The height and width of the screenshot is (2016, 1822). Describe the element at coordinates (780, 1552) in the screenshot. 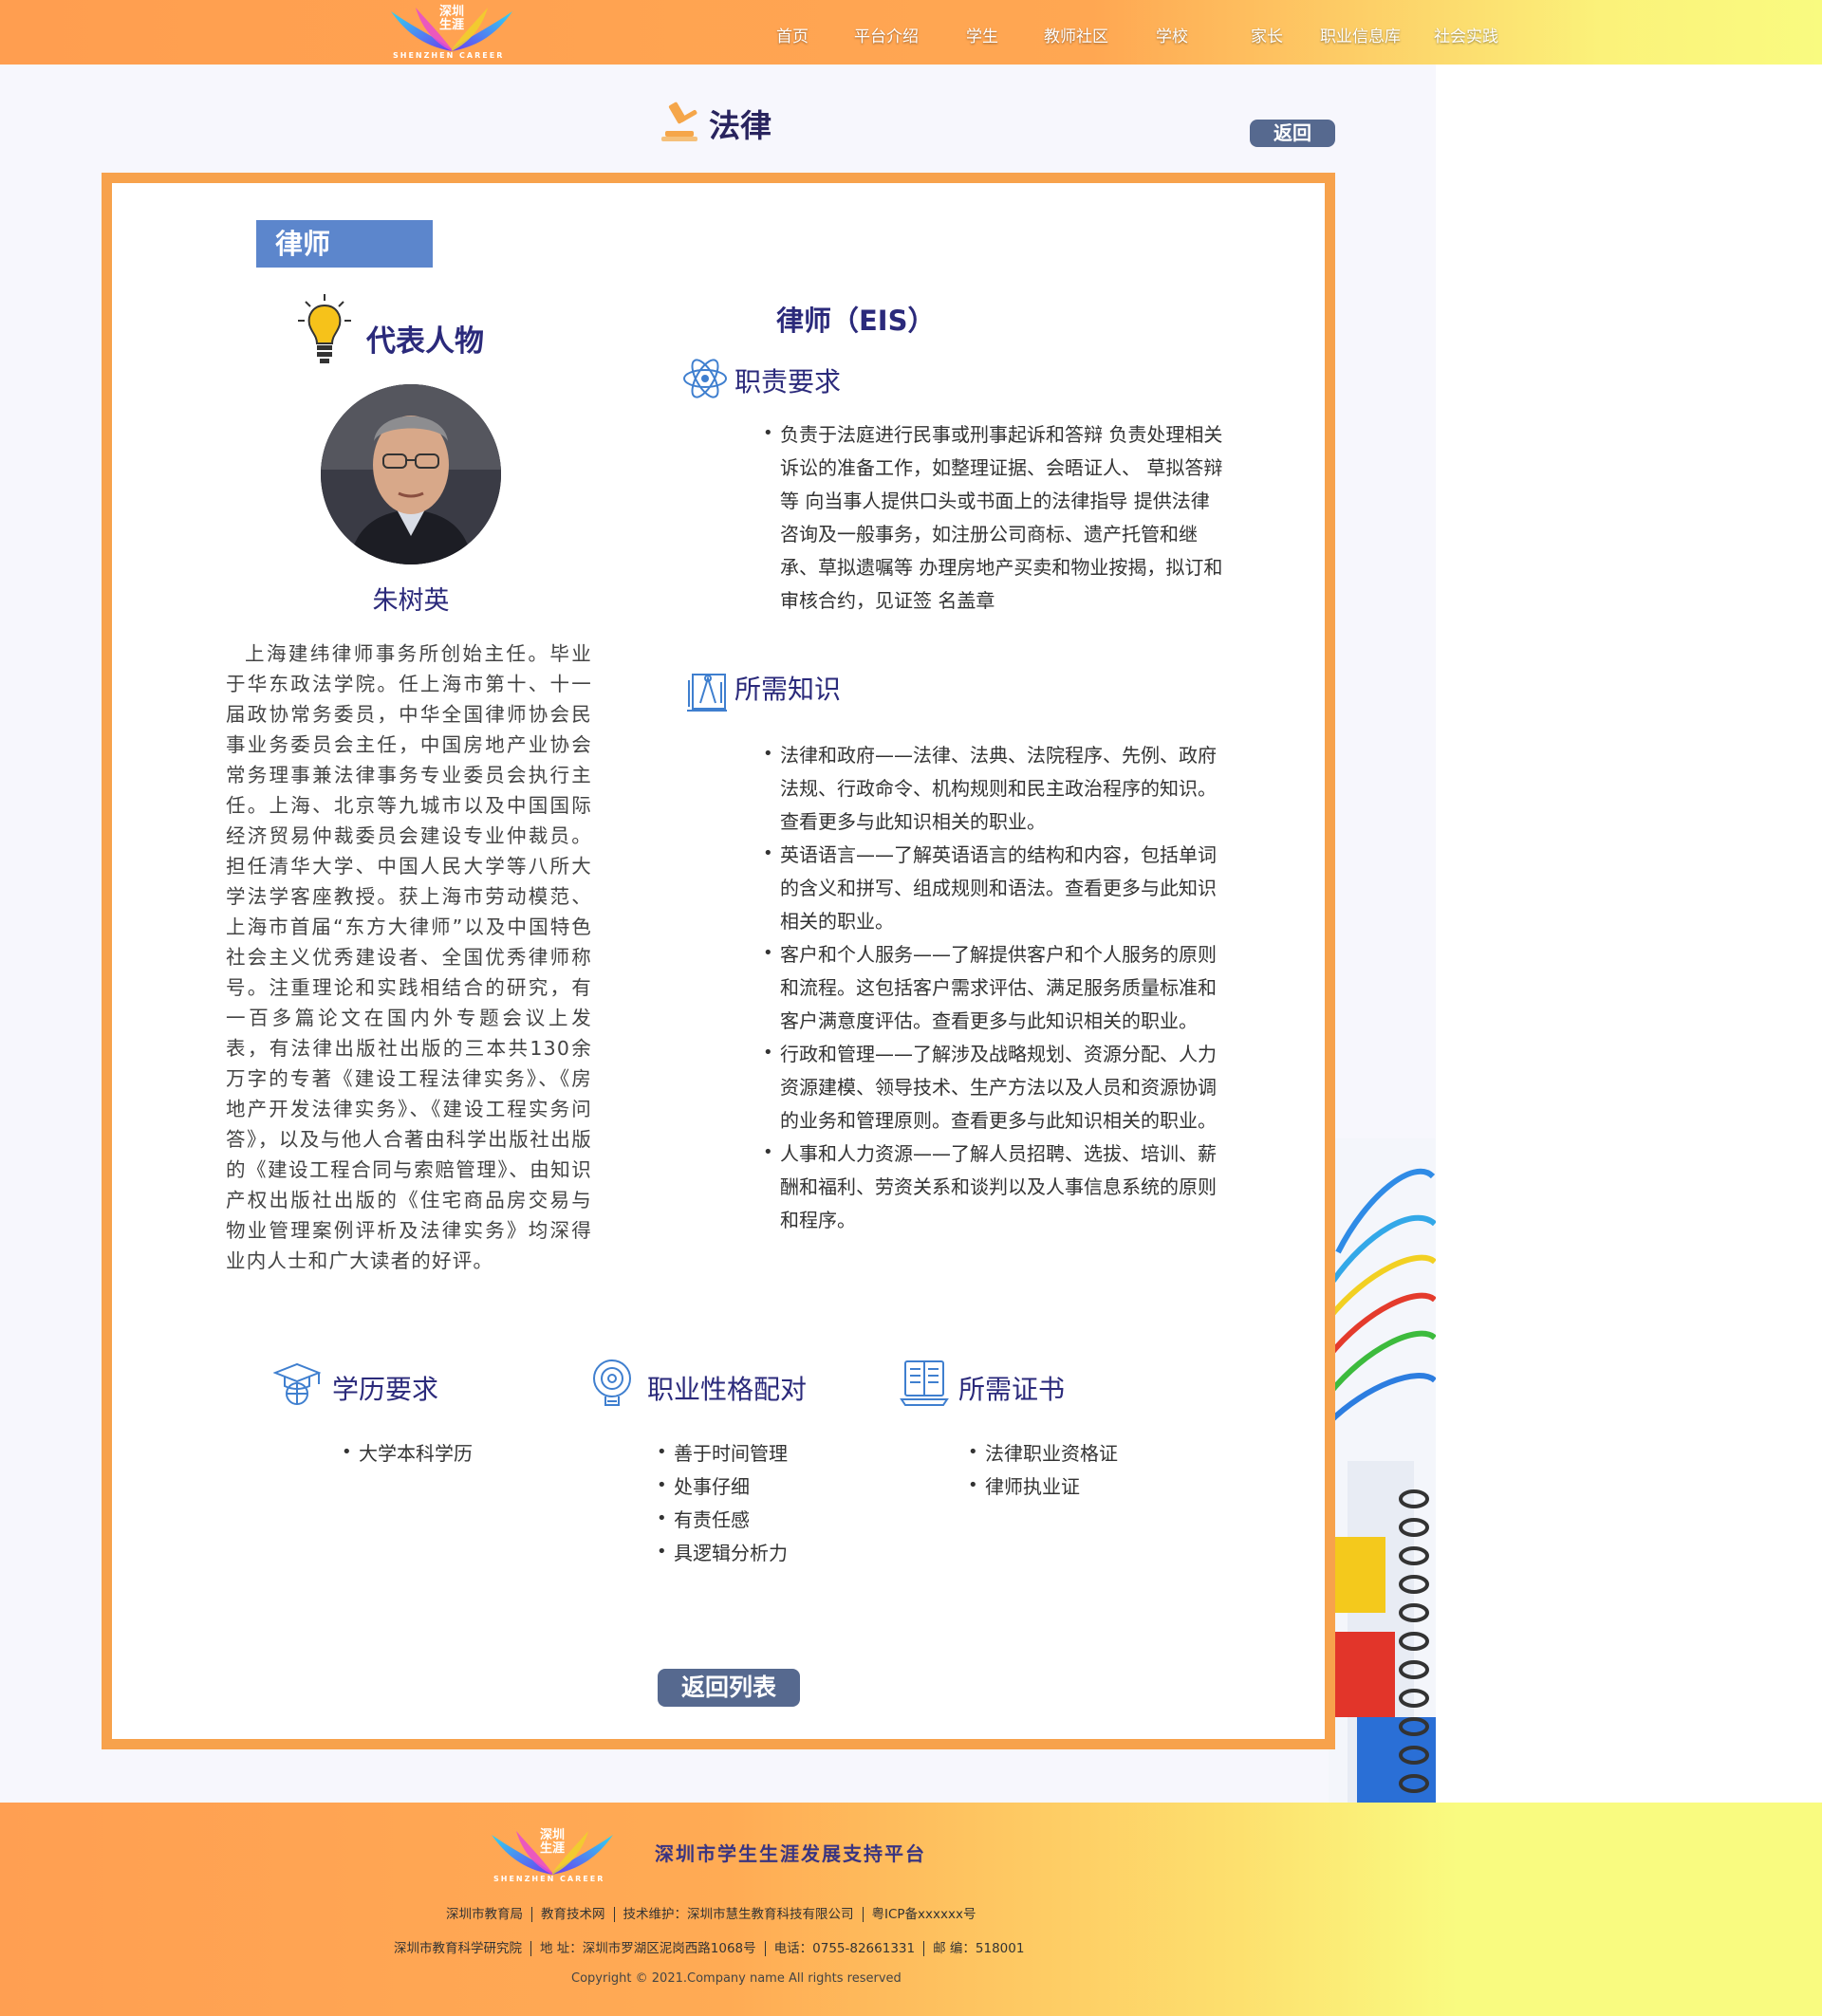

I see `list-item: 具逻辑分析力` at that location.